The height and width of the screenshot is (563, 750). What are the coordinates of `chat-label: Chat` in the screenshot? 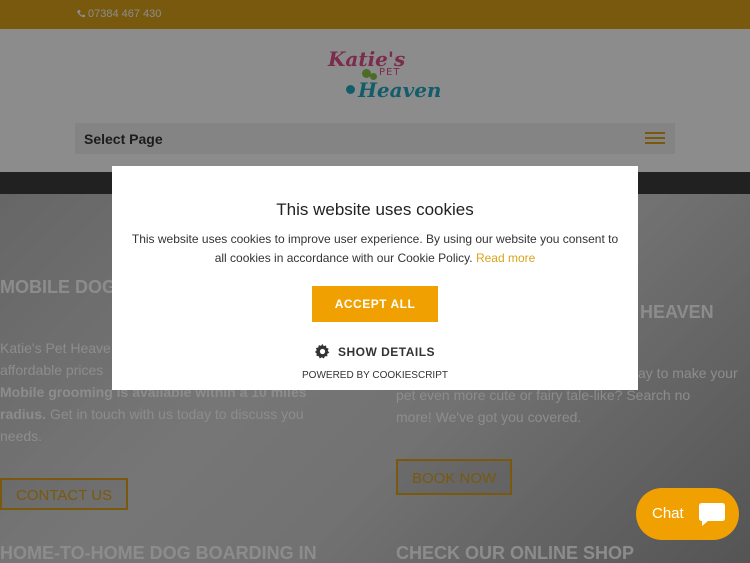 It's located at (668, 513).